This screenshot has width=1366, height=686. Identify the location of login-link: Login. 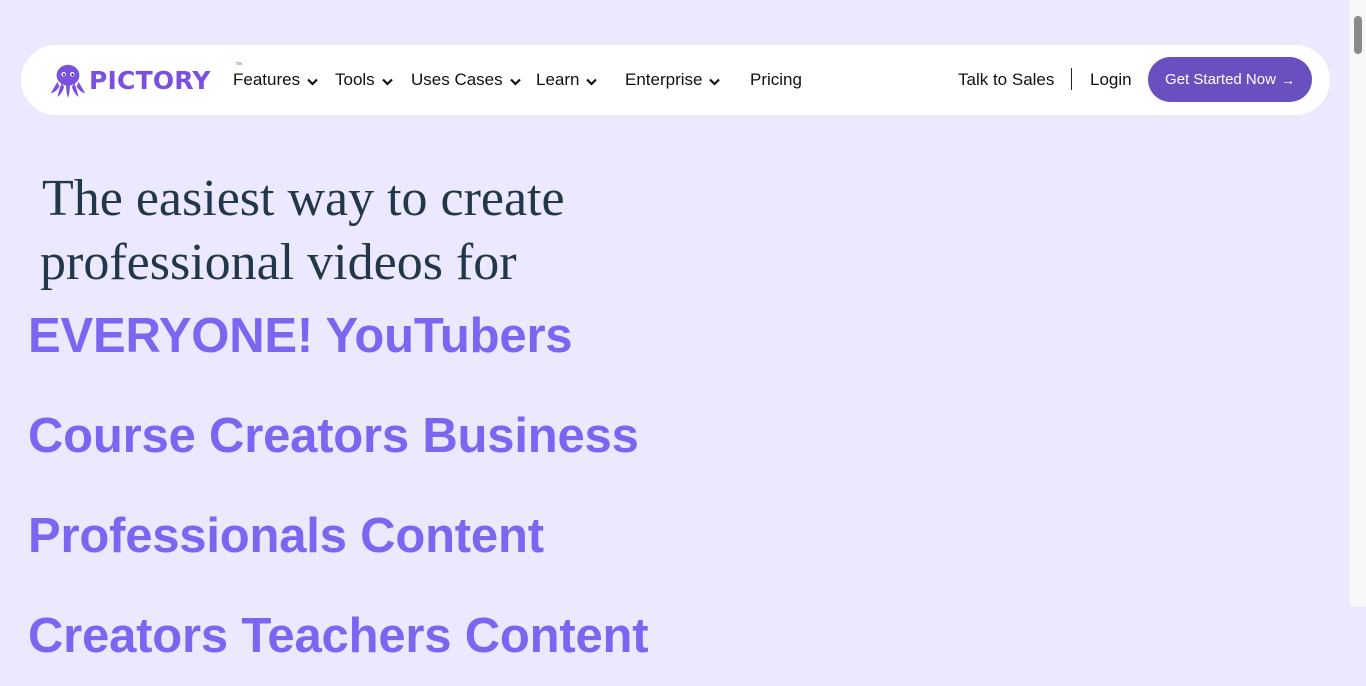
(1111, 80).